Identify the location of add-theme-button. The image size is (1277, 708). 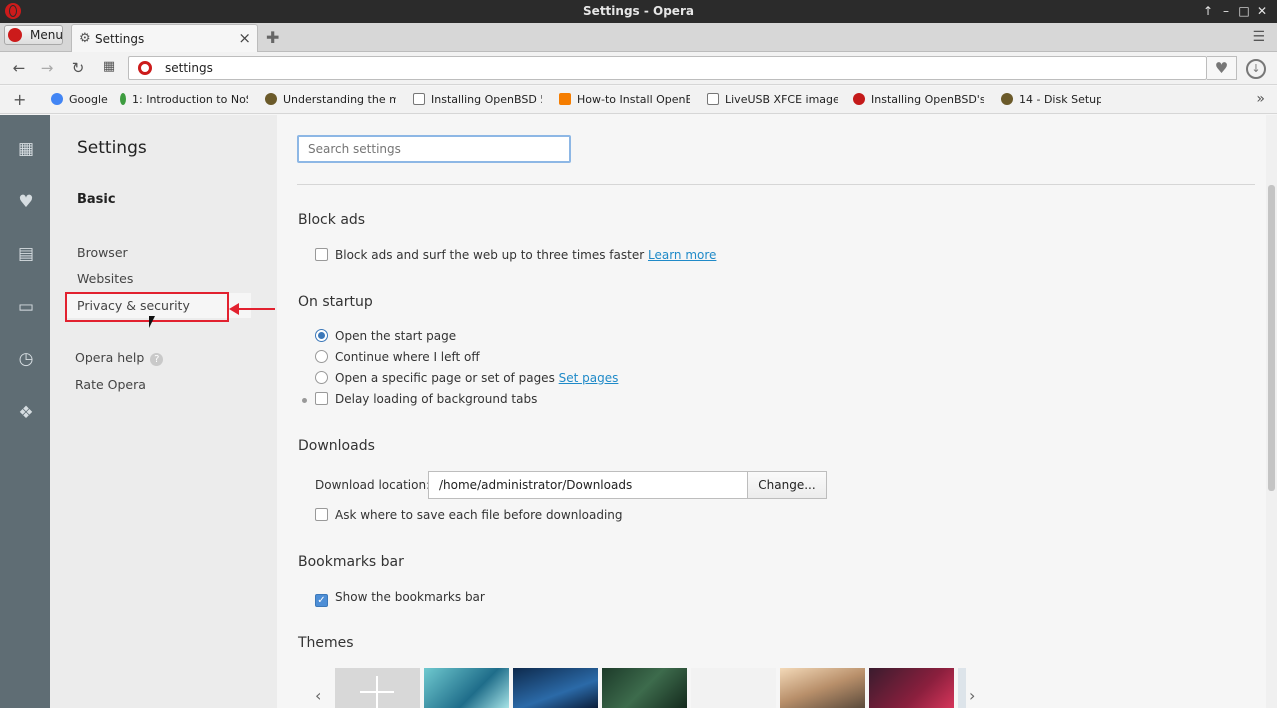
(377, 688).